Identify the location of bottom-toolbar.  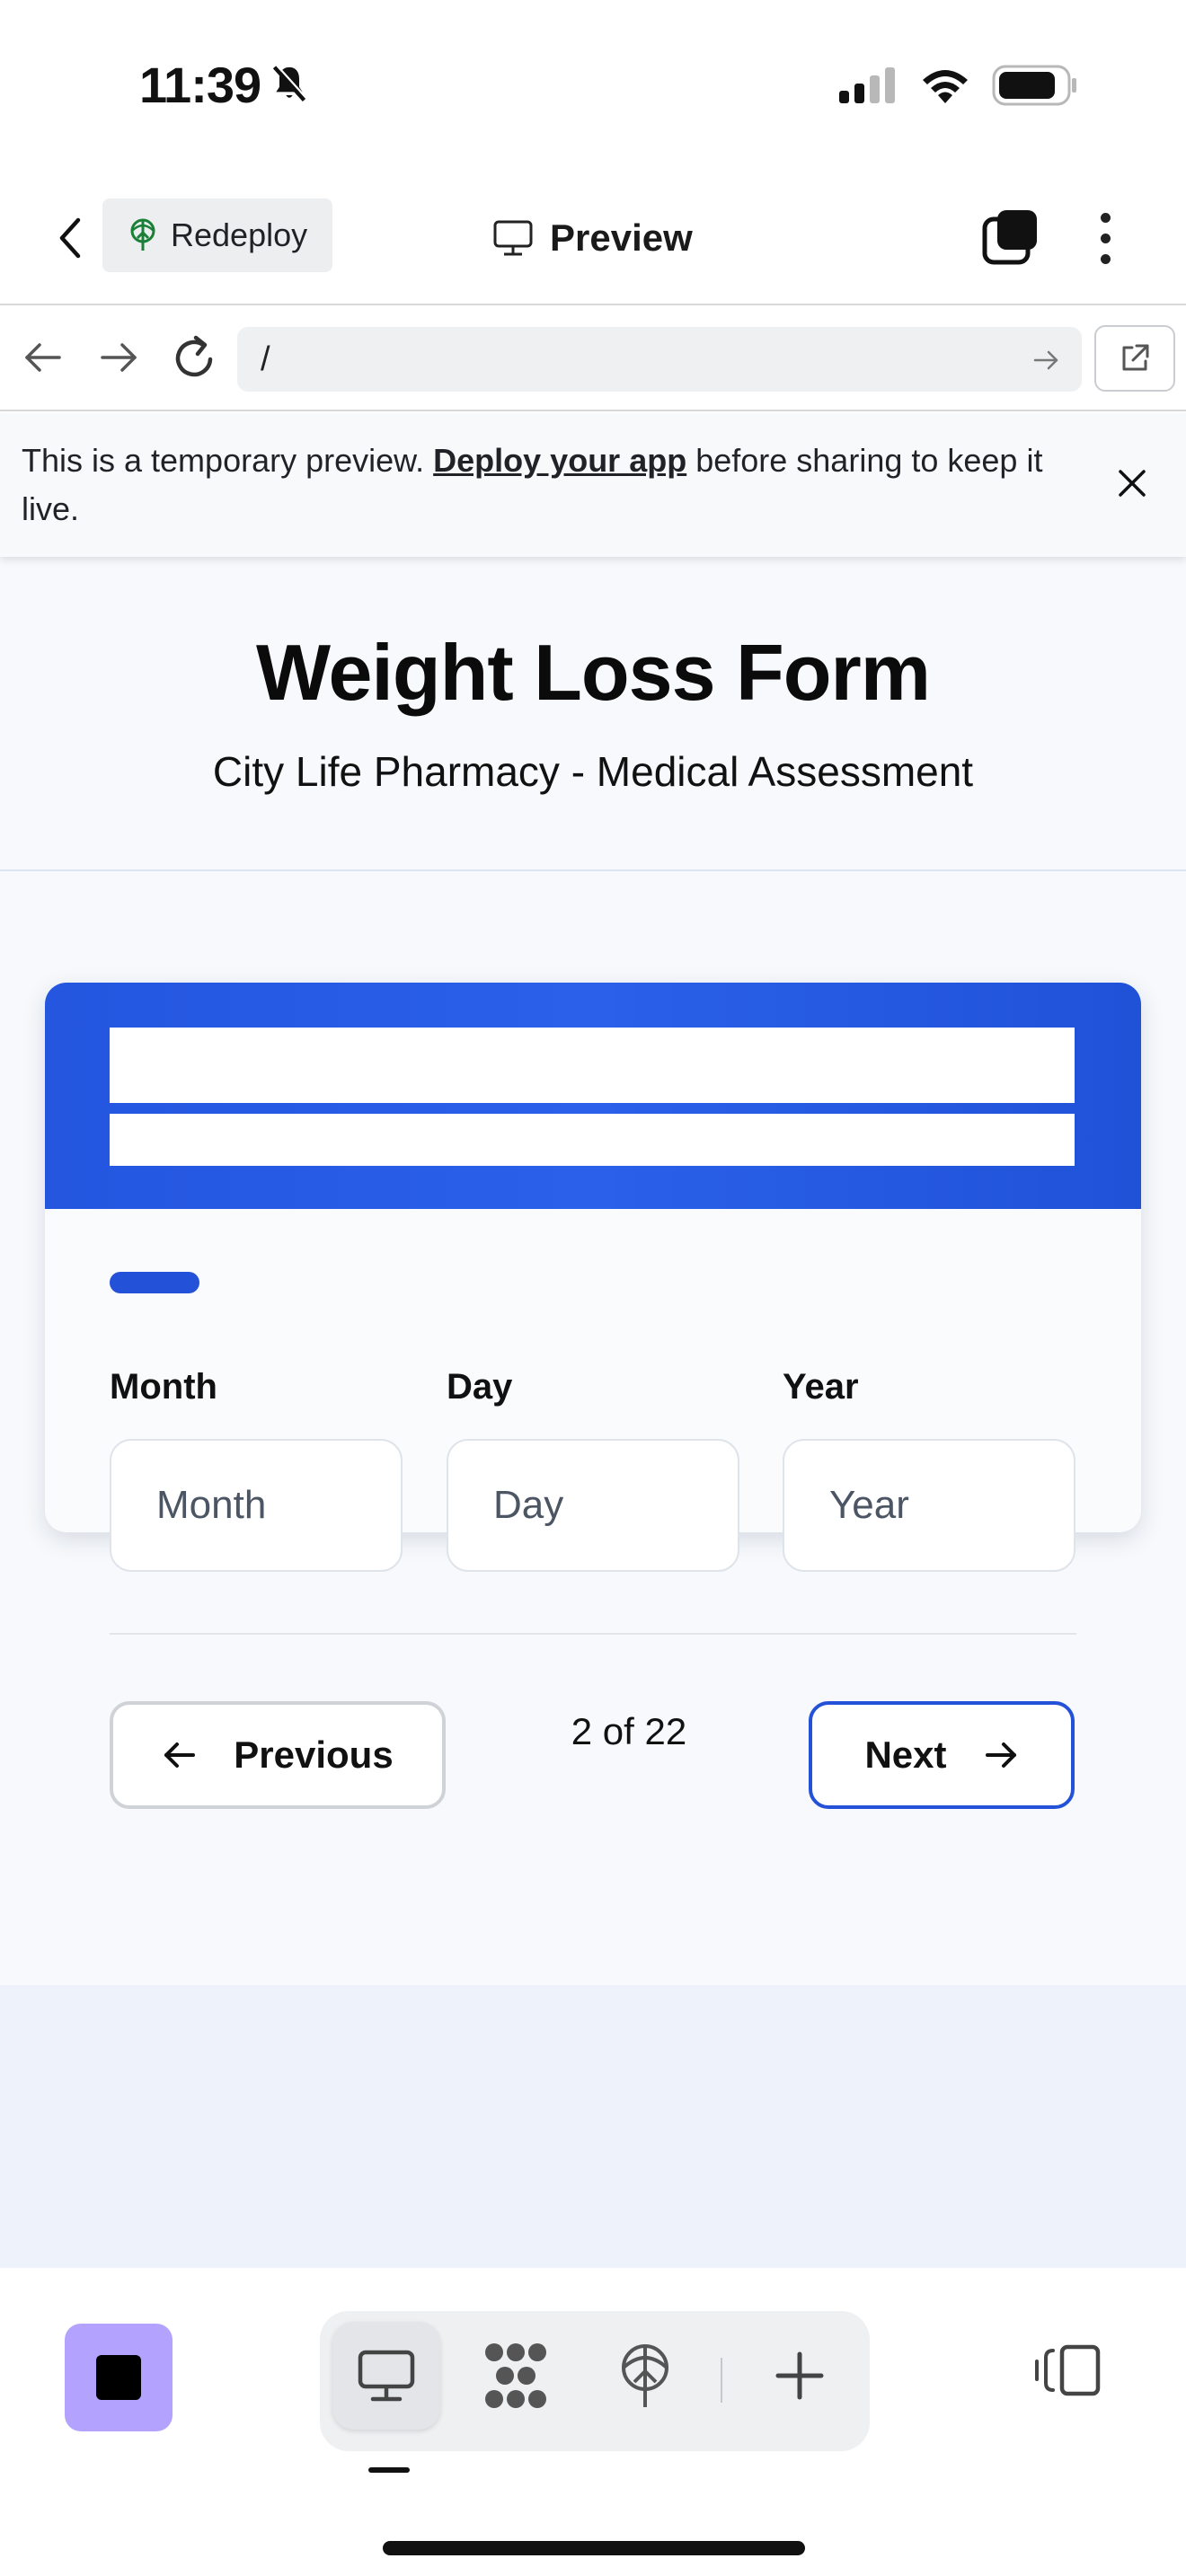
(593, 2422).